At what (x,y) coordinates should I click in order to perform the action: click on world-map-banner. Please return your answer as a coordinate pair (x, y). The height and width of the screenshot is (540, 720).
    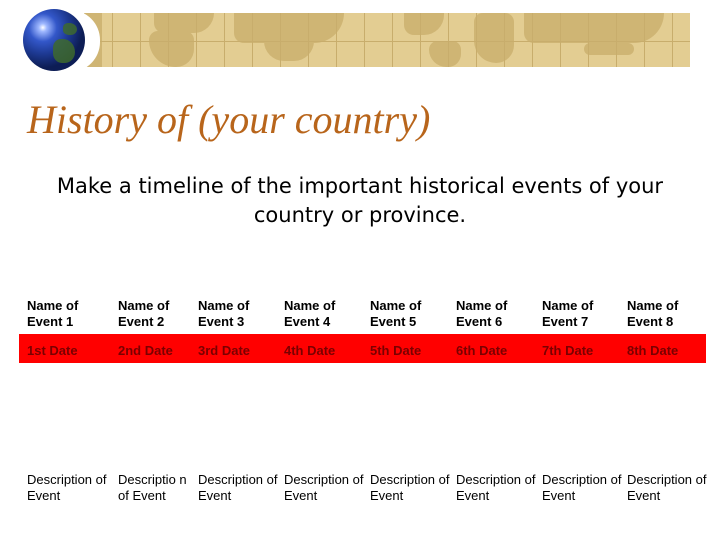
    Looking at the image, I should click on (387, 40).